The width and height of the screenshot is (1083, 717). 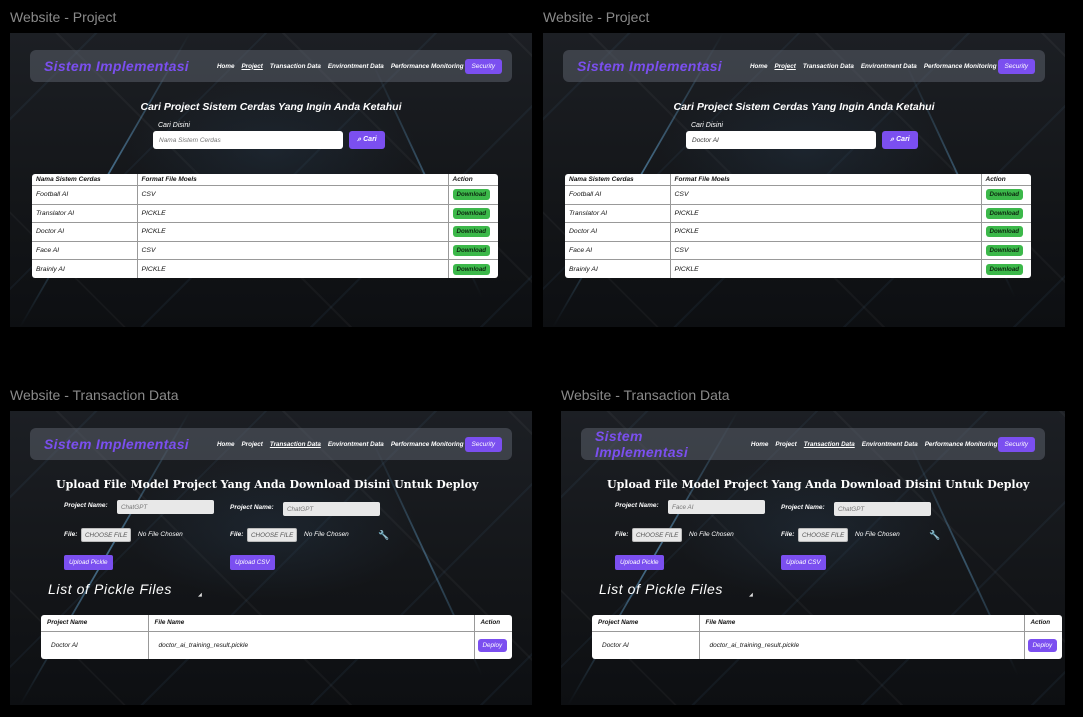 I want to click on frame-label-transaction-2: Website - Transaction Data, so click(x=645, y=395).